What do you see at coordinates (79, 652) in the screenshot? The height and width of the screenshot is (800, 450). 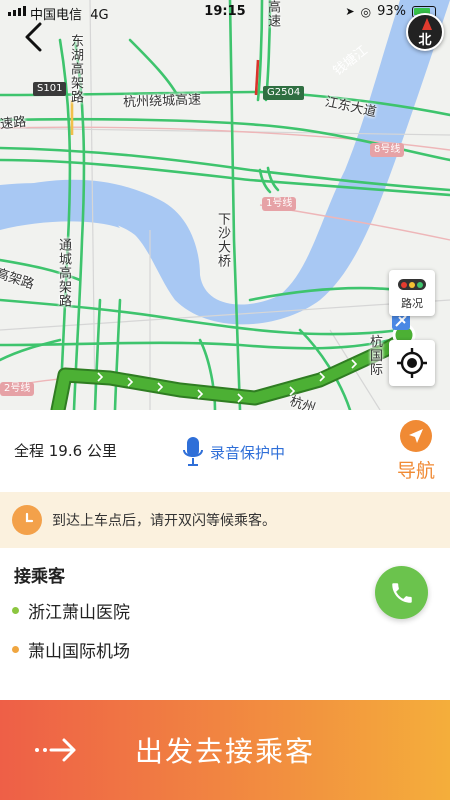 I see `destination-label: 萧山国际机场` at bounding box center [79, 652].